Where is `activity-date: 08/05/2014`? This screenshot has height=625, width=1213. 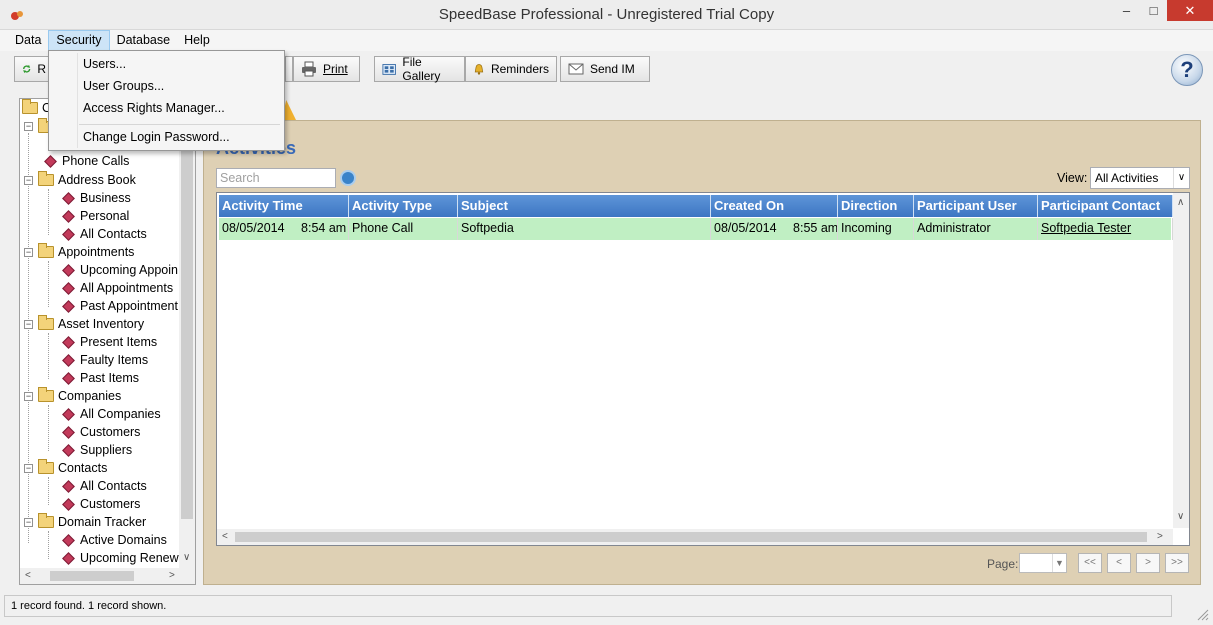 activity-date: 08/05/2014 is located at coordinates (253, 228).